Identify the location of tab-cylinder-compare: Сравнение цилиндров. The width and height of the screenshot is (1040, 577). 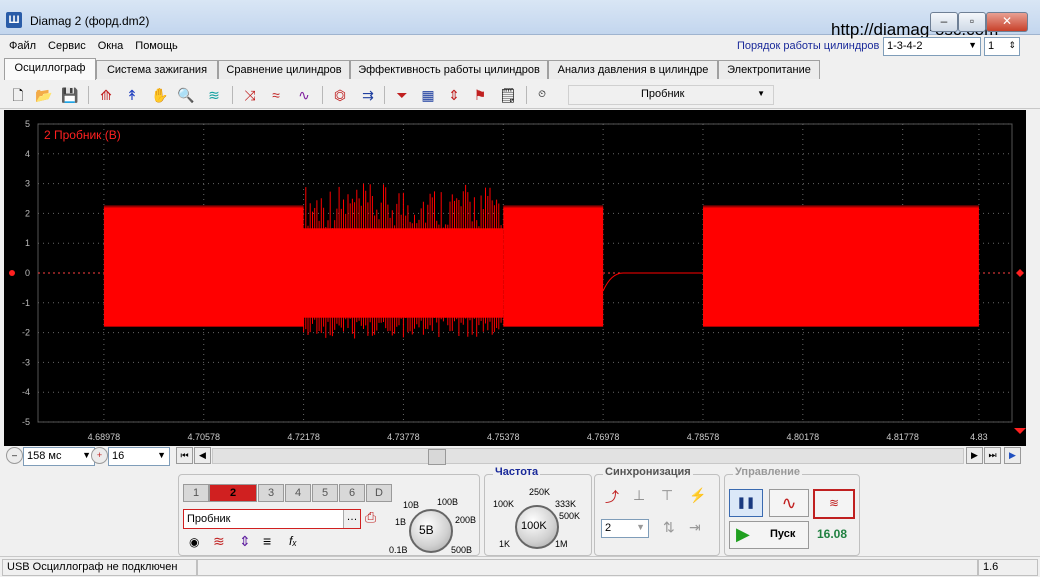
(284, 69).